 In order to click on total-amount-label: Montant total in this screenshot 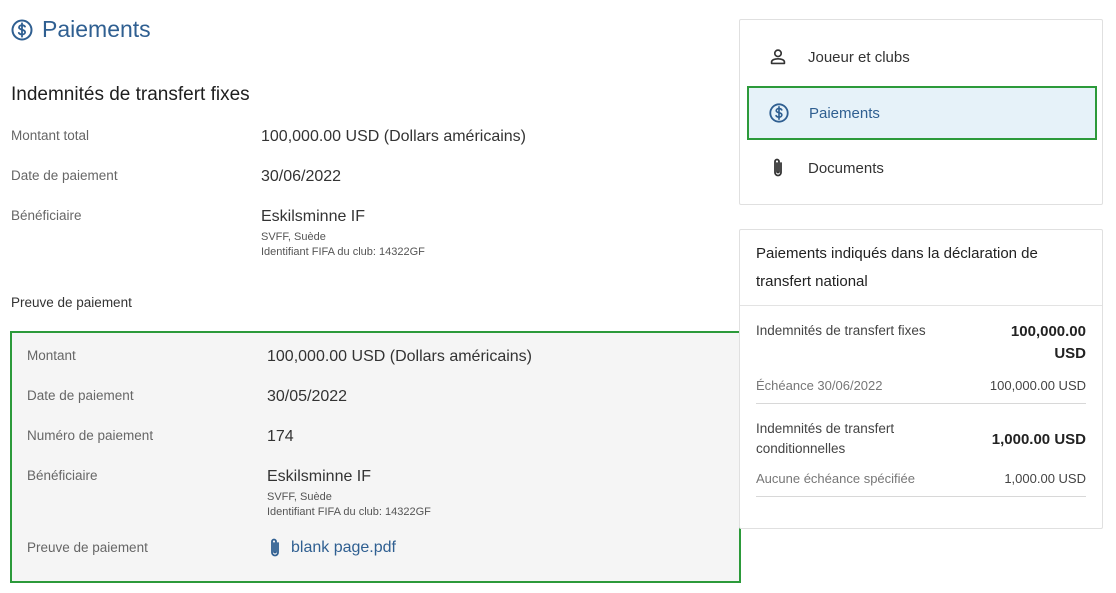, I will do `click(50, 135)`.